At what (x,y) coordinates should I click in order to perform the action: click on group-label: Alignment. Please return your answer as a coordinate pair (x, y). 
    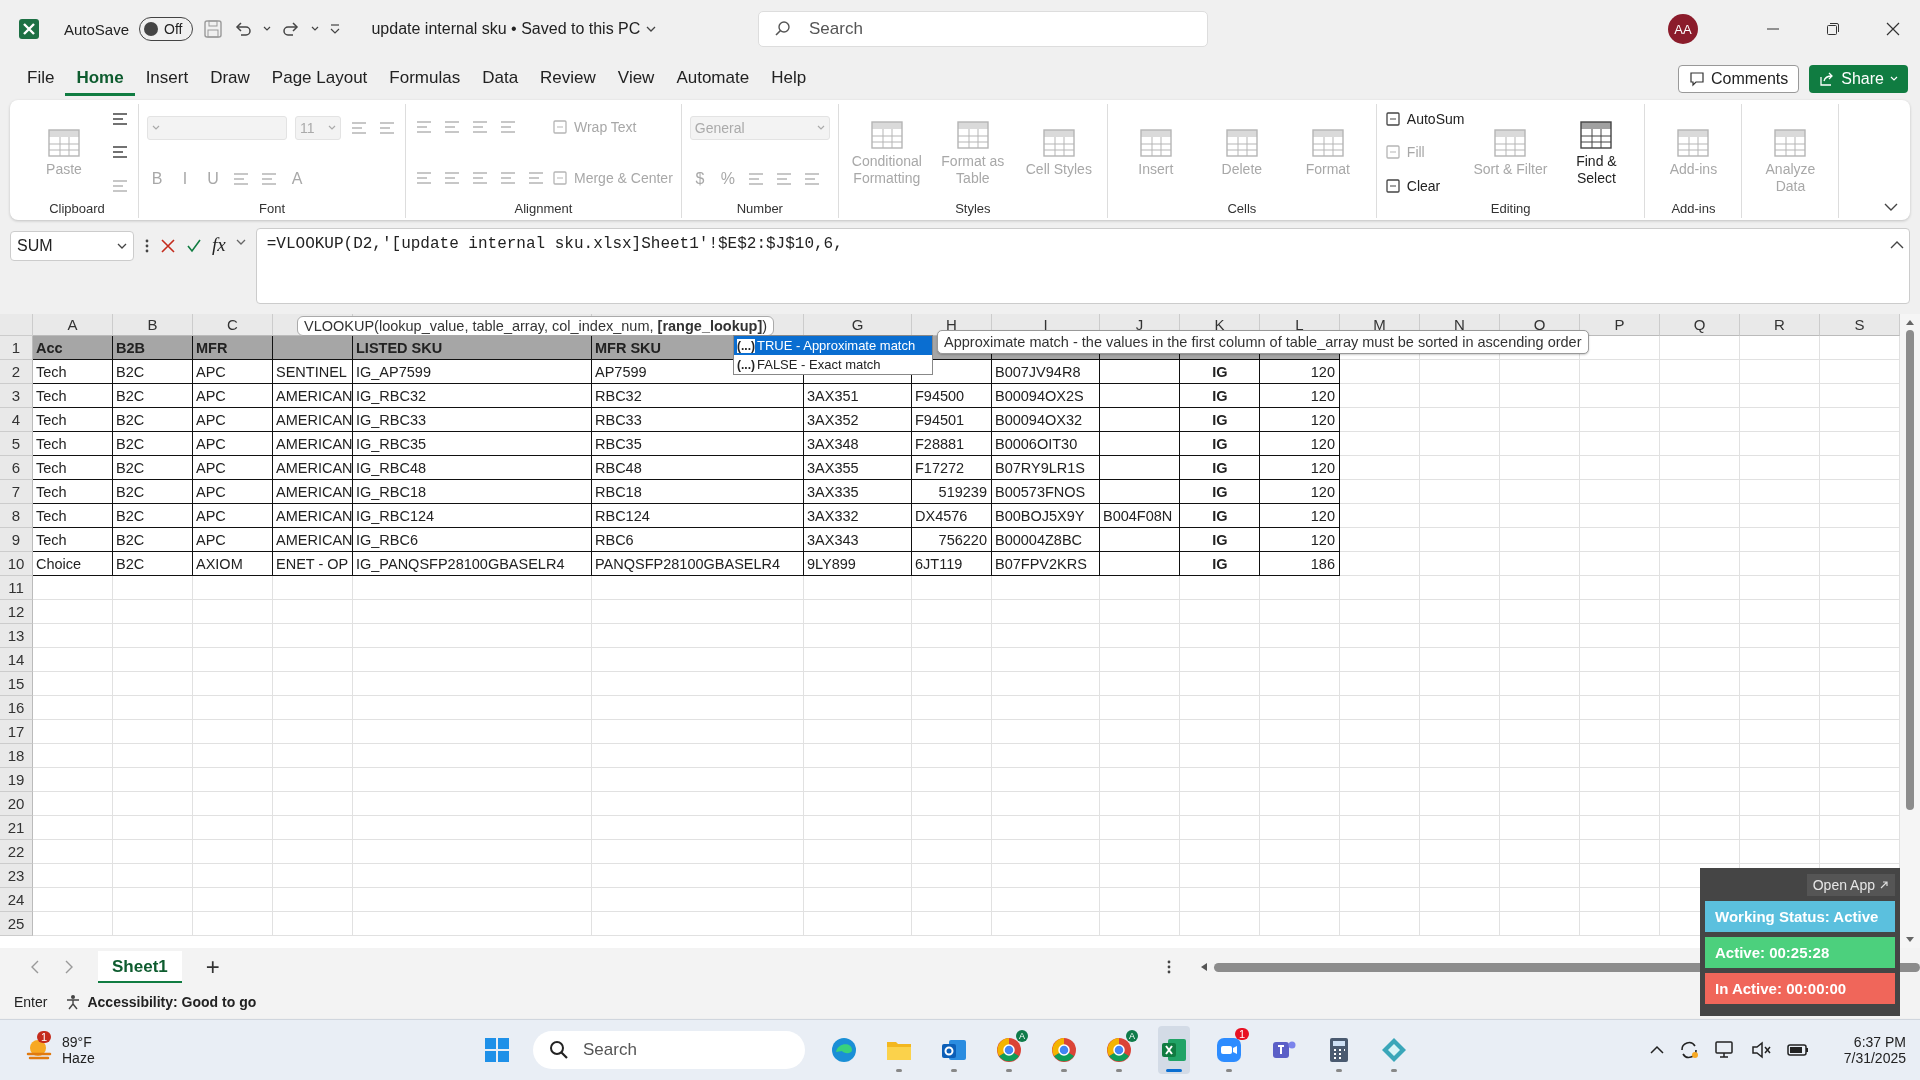
    Looking at the image, I should click on (543, 209).